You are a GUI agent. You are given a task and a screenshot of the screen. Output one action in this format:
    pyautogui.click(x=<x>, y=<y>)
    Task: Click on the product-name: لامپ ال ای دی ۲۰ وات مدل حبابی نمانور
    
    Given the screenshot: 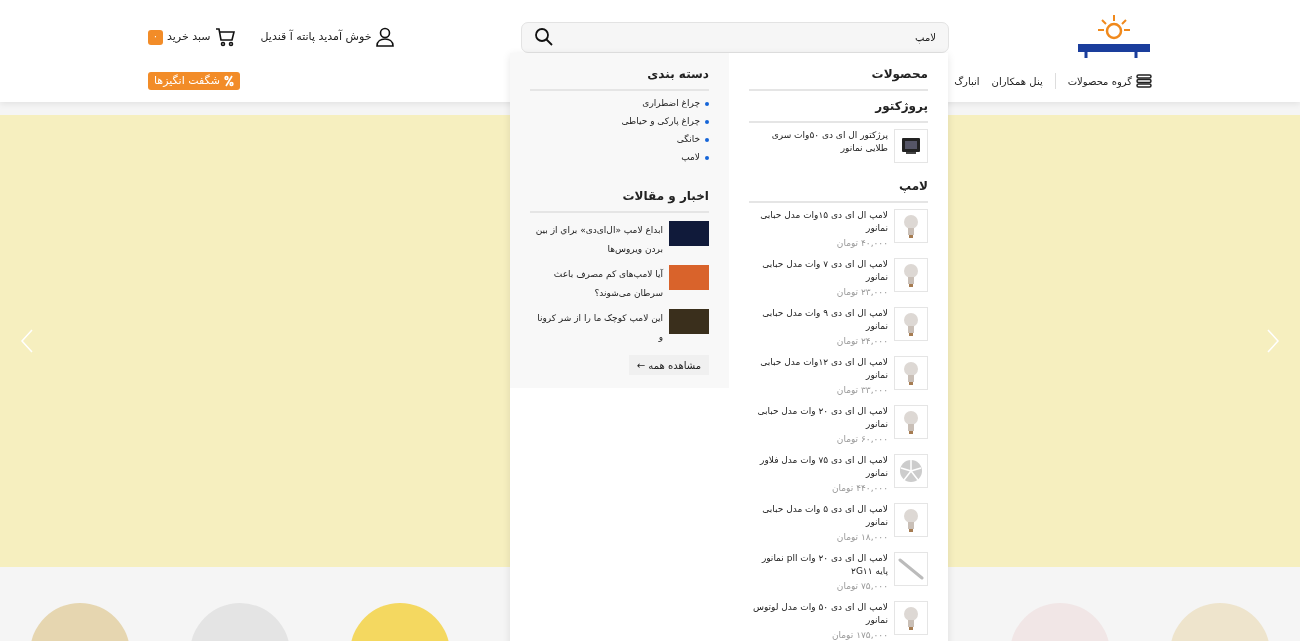 What is the action you would take?
    pyautogui.click(x=818, y=418)
    